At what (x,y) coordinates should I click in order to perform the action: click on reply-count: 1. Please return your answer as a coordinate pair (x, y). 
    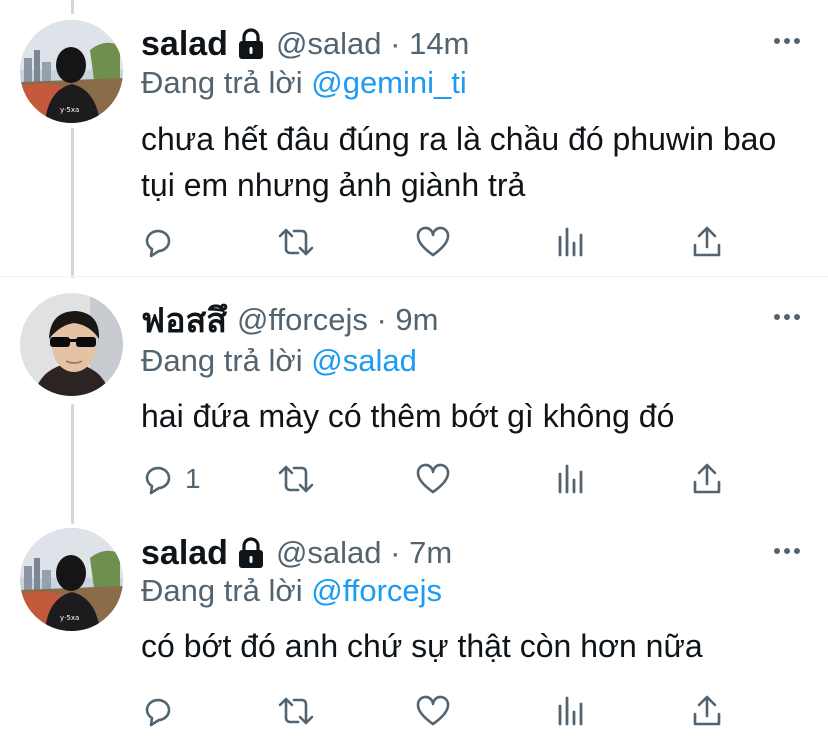
    Looking at the image, I should click on (193, 478).